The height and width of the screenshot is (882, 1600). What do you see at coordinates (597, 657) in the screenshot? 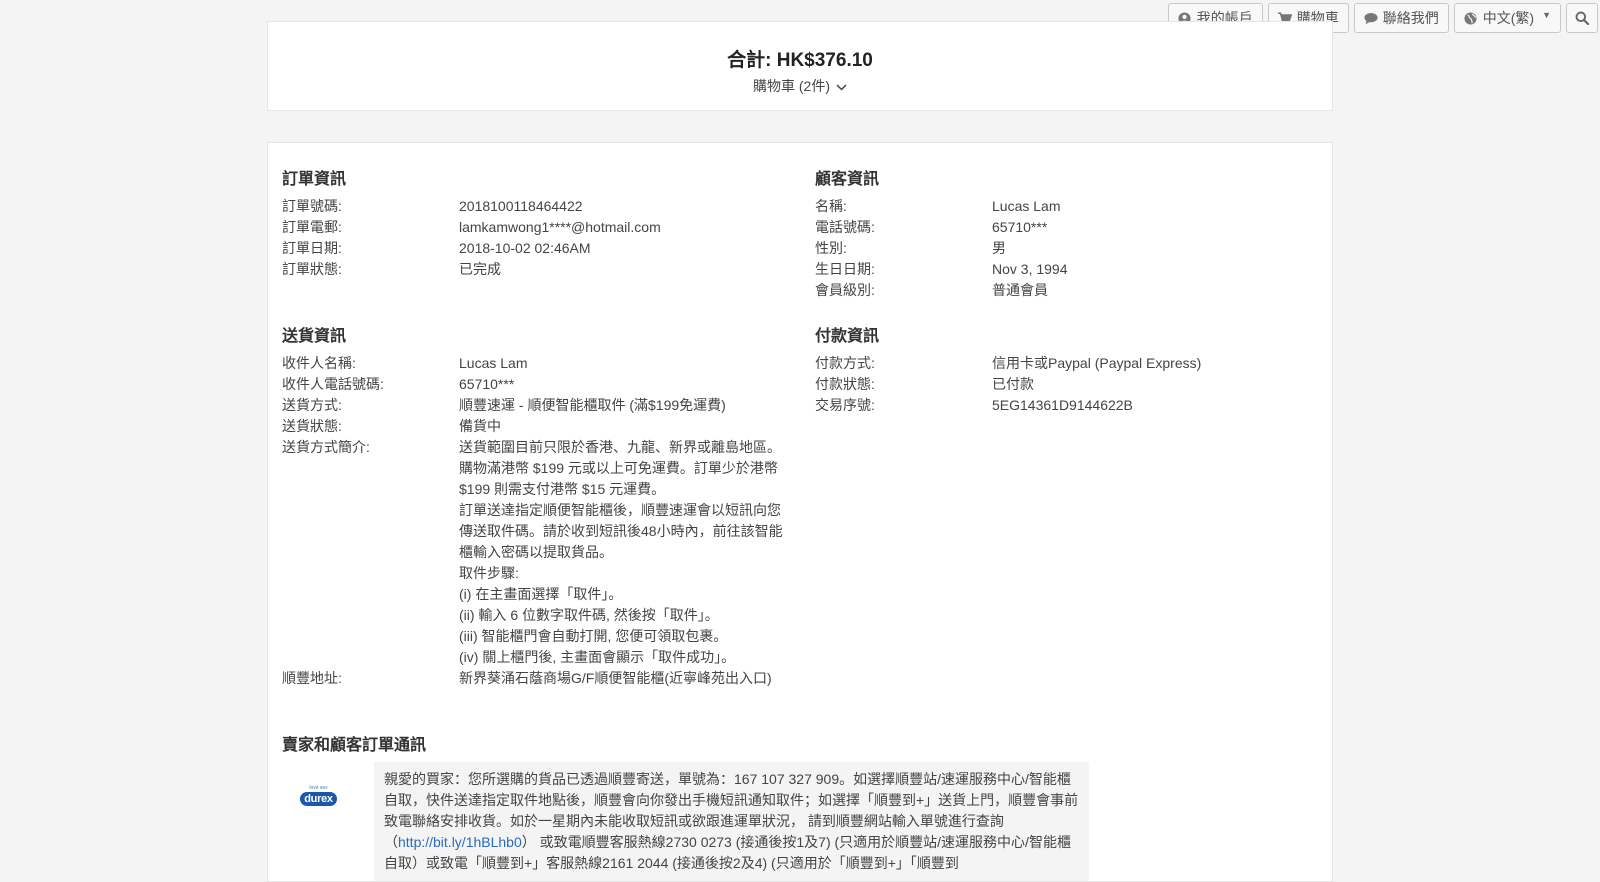
I see `delivery-desc-paragraph: (iv) 關上櫃門後, 主畫面會顯示「取件成功」。` at bounding box center [597, 657].